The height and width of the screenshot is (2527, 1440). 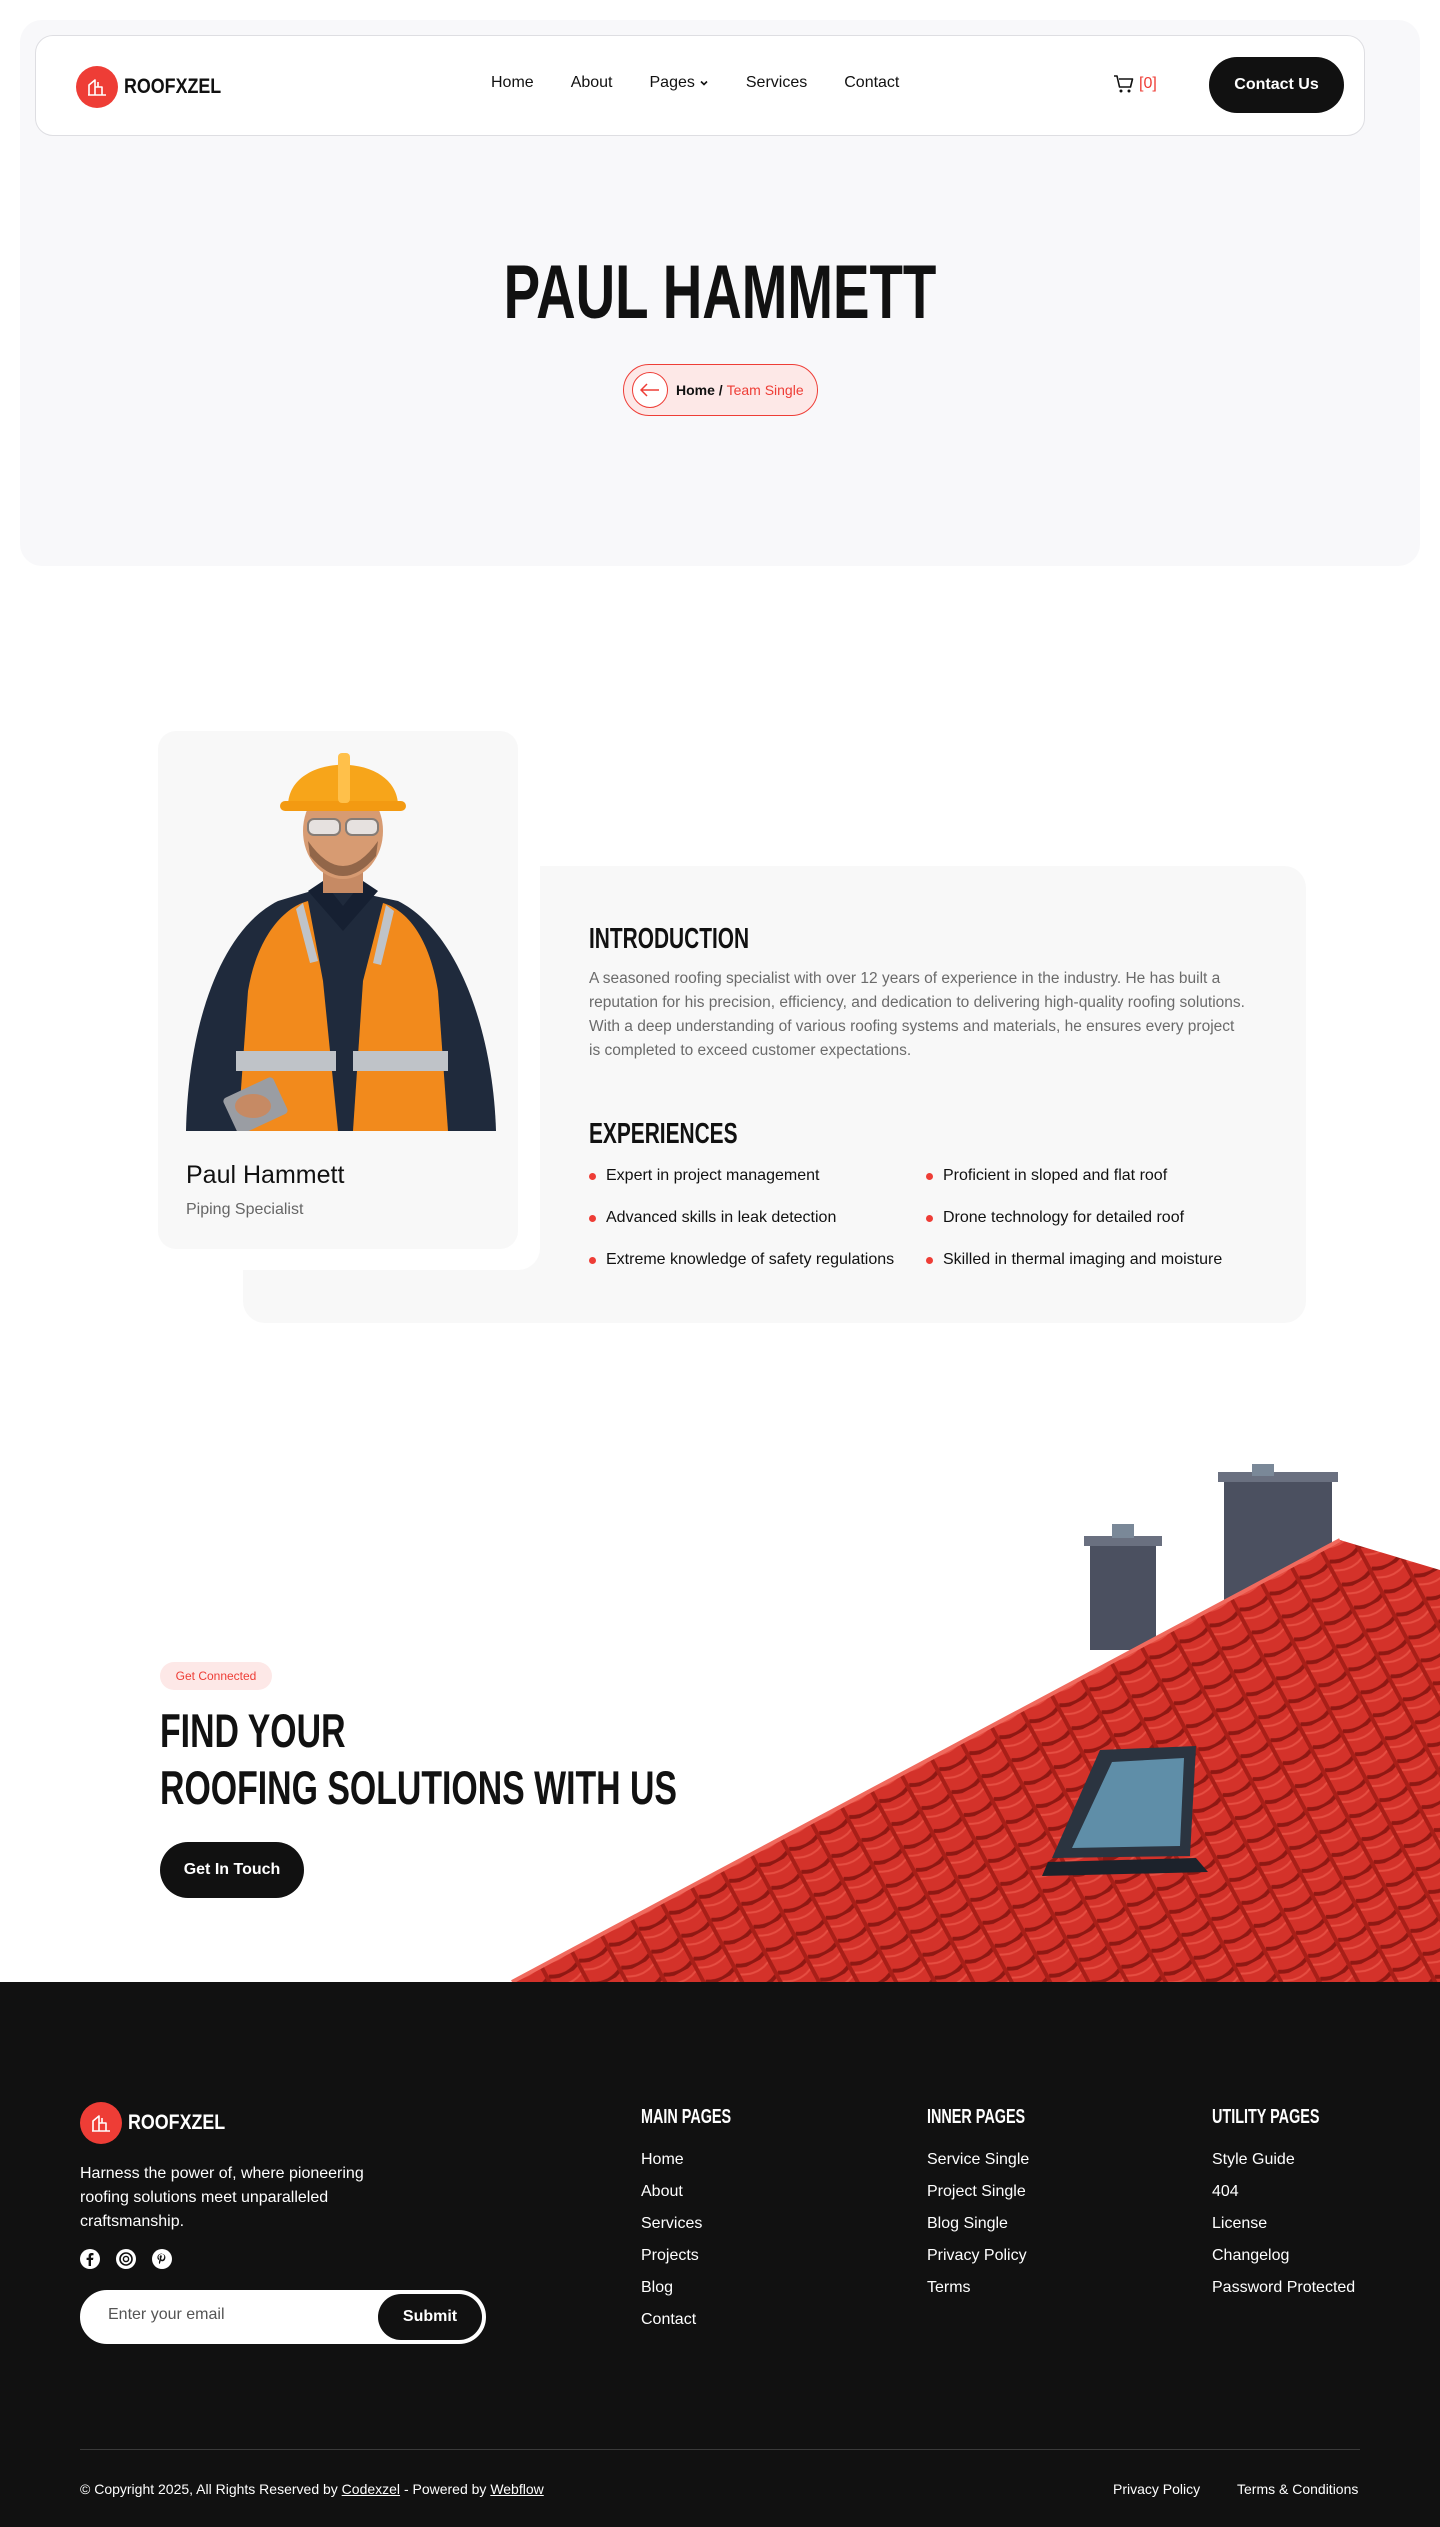 What do you see at coordinates (703, 2256) in the screenshot?
I see `footer-link: Projects` at bounding box center [703, 2256].